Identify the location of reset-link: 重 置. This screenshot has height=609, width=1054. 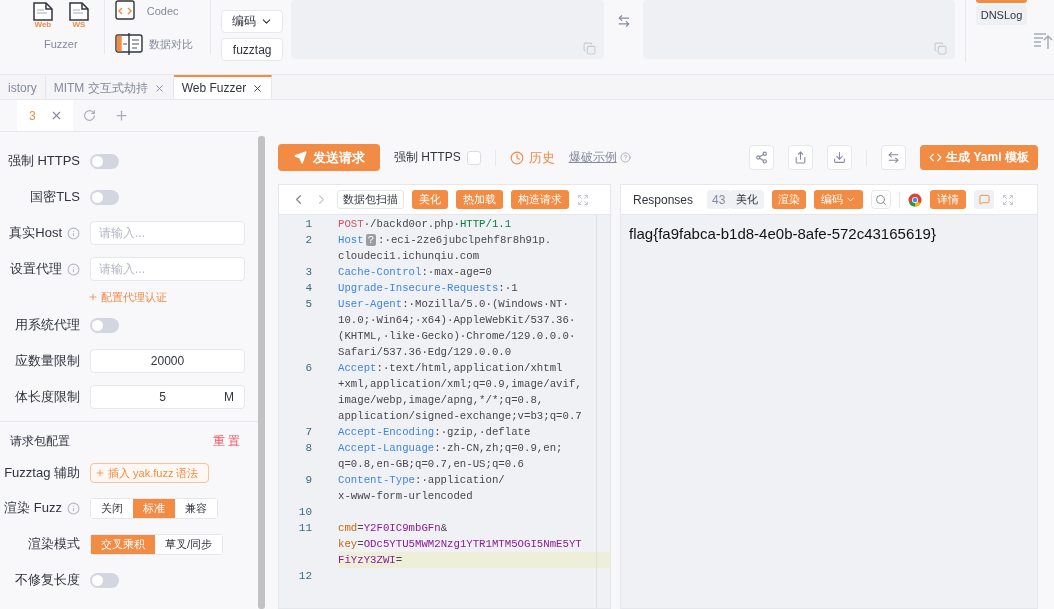
(226, 441).